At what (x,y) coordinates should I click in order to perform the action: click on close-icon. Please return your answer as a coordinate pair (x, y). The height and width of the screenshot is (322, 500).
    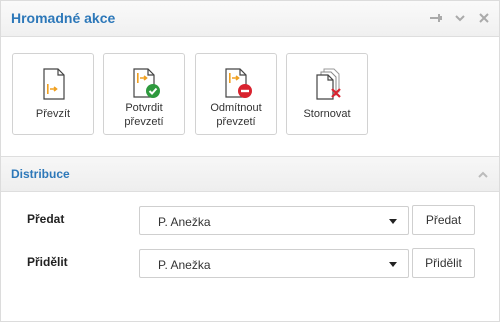
    Looking at the image, I should click on (484, 18).